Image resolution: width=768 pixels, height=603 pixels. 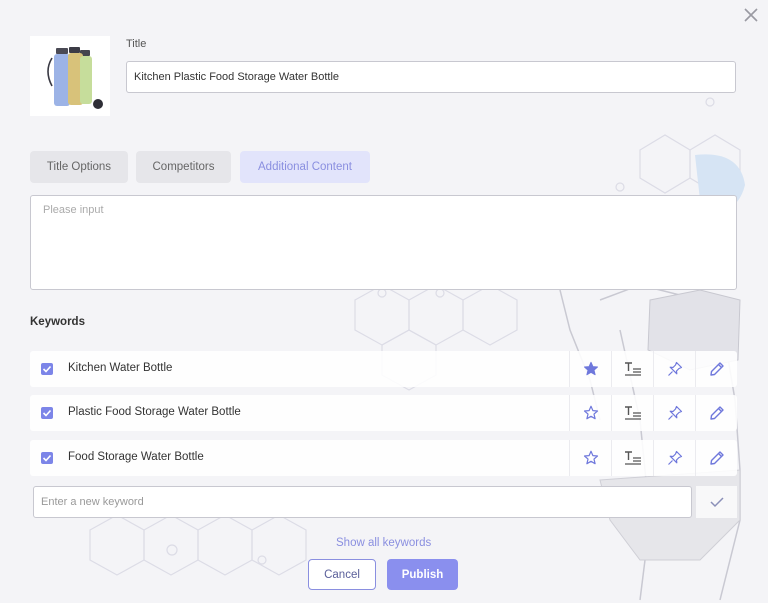 What do you see at coordinates (120, 368) in the screenshot?
I see `keyword-label: Kitchen Water Bottle` at bounding box center [120, 368].